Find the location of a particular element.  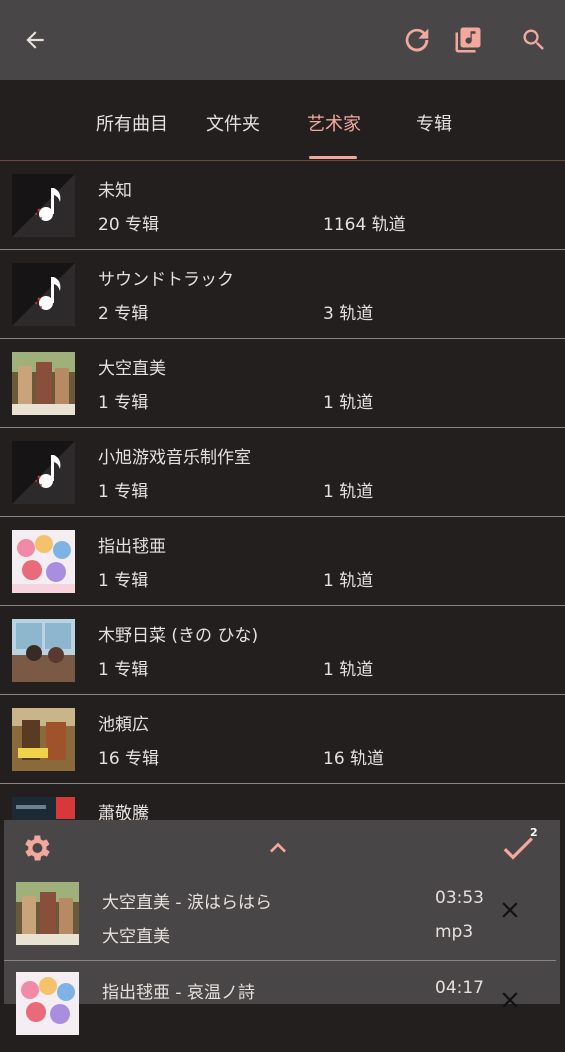

artist-name: 小旭游戏音乐制作室 is located at coordinates (174, 458).